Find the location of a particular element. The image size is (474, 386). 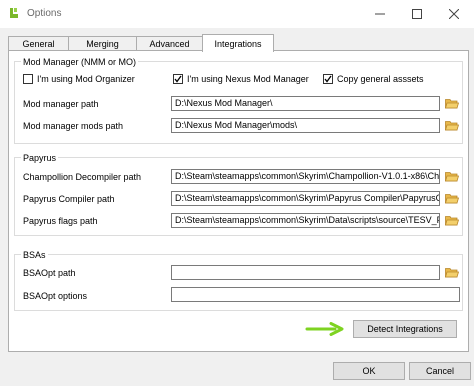

papyrus-compiler-path-label: Papyrus Compiler path is located at coordinates (69, 199).